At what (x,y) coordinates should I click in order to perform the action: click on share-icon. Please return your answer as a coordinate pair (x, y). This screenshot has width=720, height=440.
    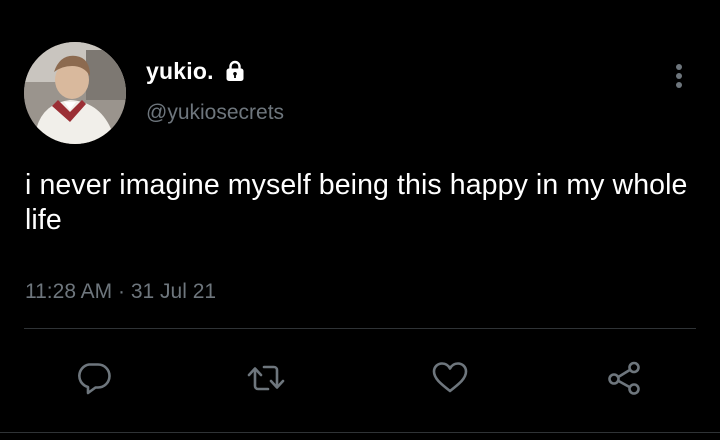
    Looking at the image, I should click on (624, 378).